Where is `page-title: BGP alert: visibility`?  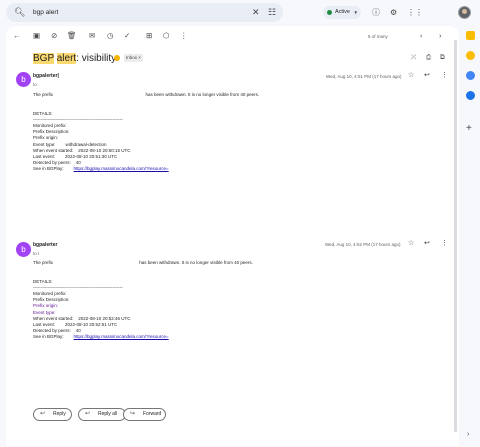
page-title: BGP alert: visibility is located at coordinates (74, 58).